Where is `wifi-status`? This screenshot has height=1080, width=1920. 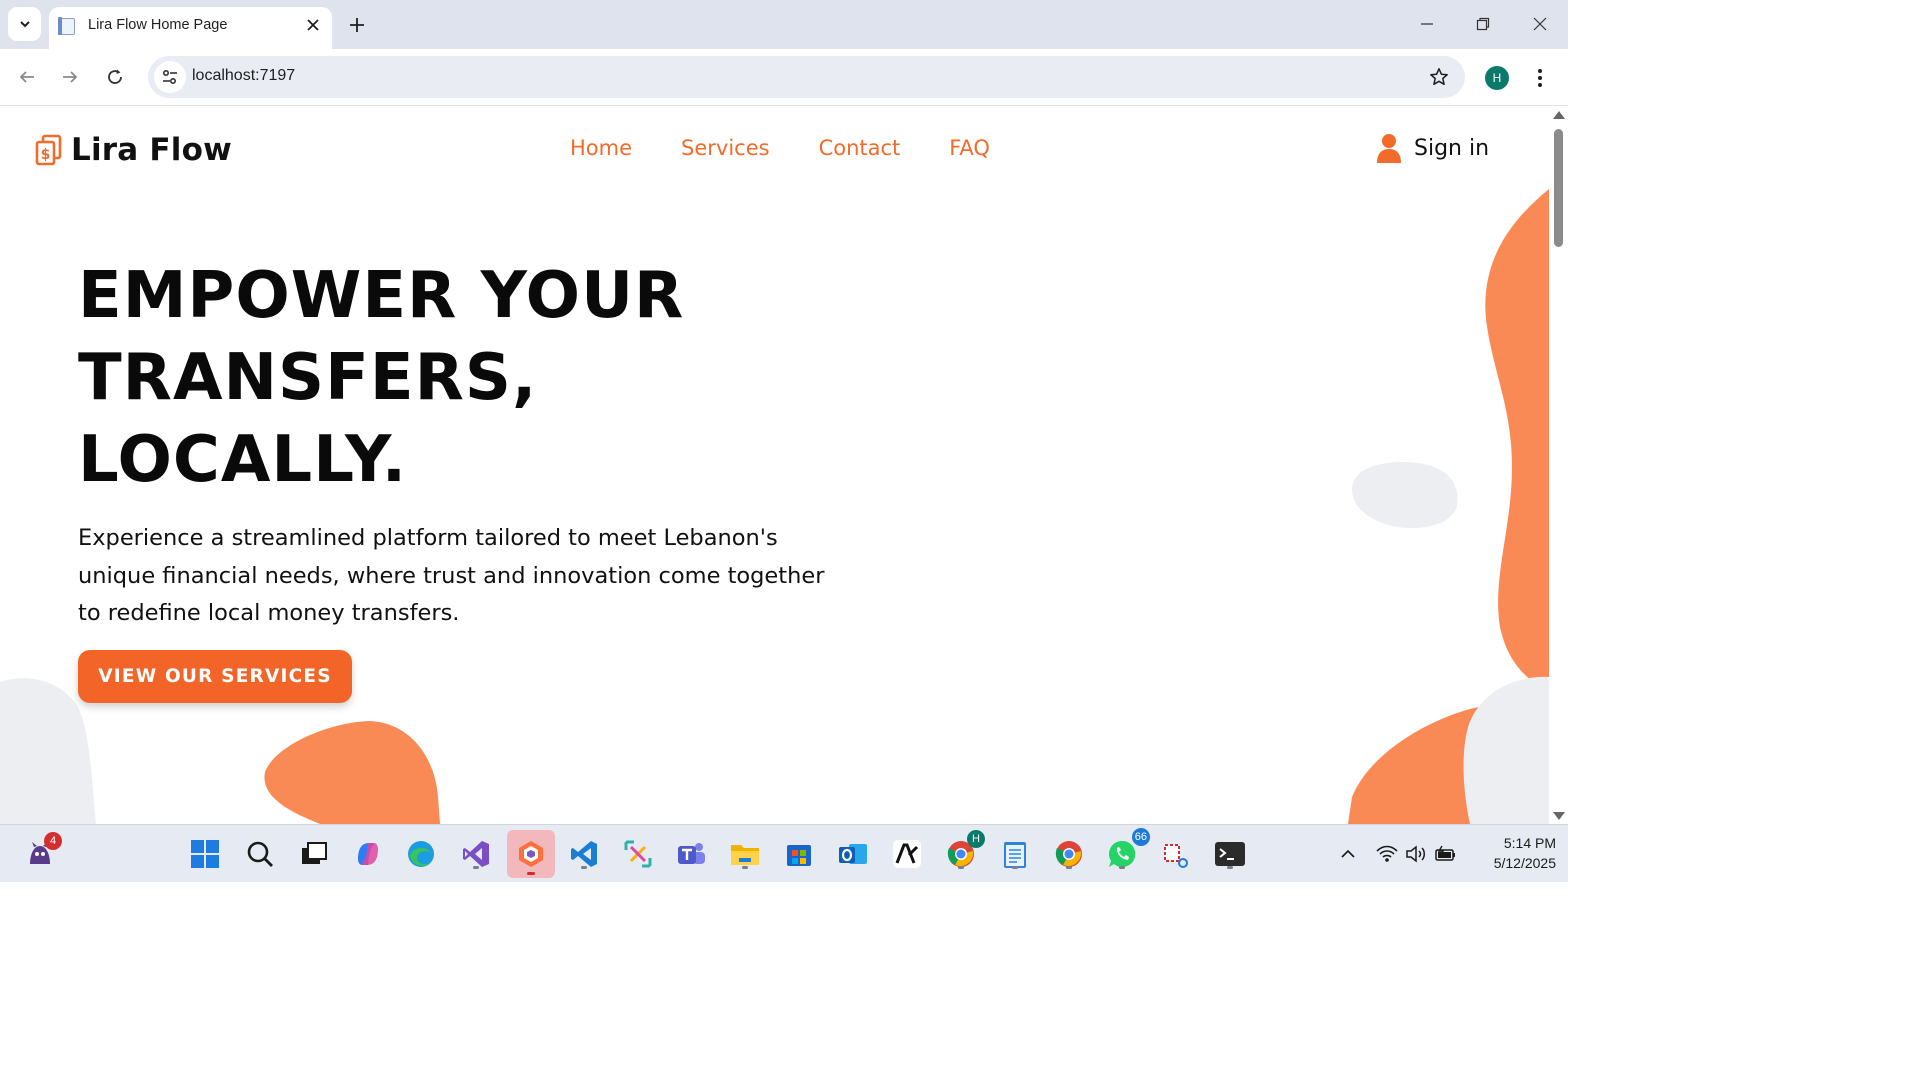
wifi-status is located at coordinates (1387, 854).